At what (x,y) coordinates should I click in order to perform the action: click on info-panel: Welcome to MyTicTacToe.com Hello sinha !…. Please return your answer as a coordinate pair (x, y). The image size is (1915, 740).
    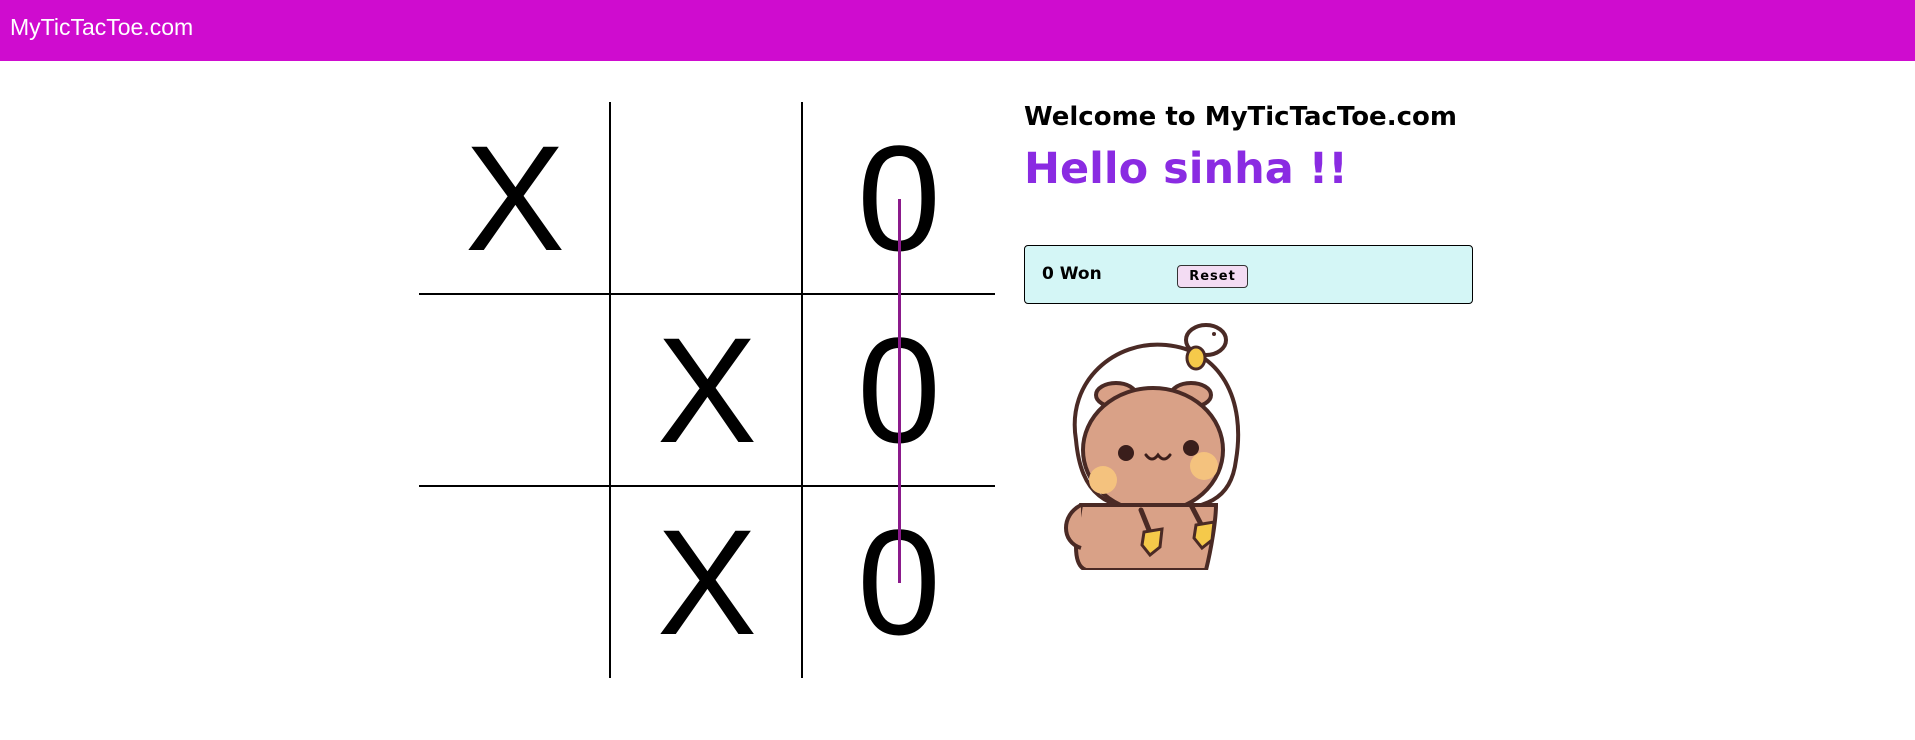
    Looking at the image, I should click on (1248, 203).